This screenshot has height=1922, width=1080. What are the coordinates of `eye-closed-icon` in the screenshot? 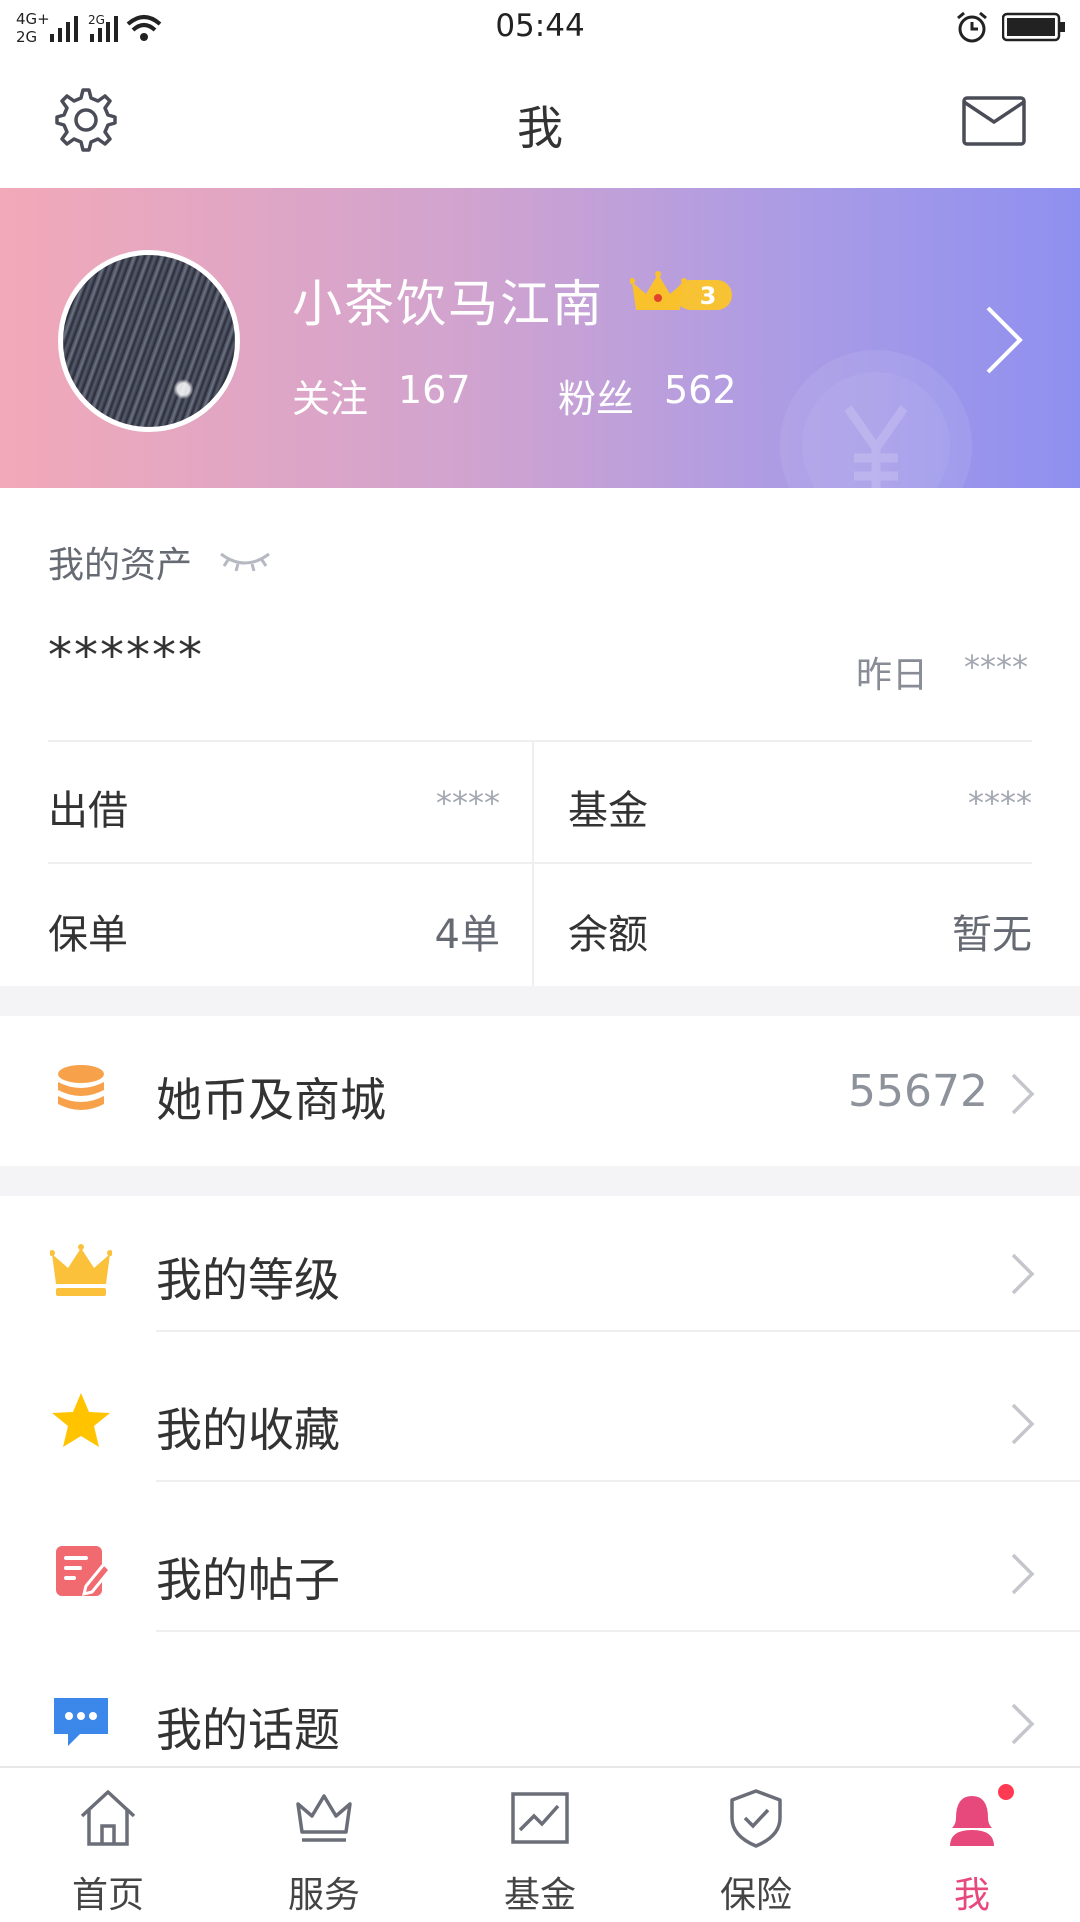 It's located at (245, 562).